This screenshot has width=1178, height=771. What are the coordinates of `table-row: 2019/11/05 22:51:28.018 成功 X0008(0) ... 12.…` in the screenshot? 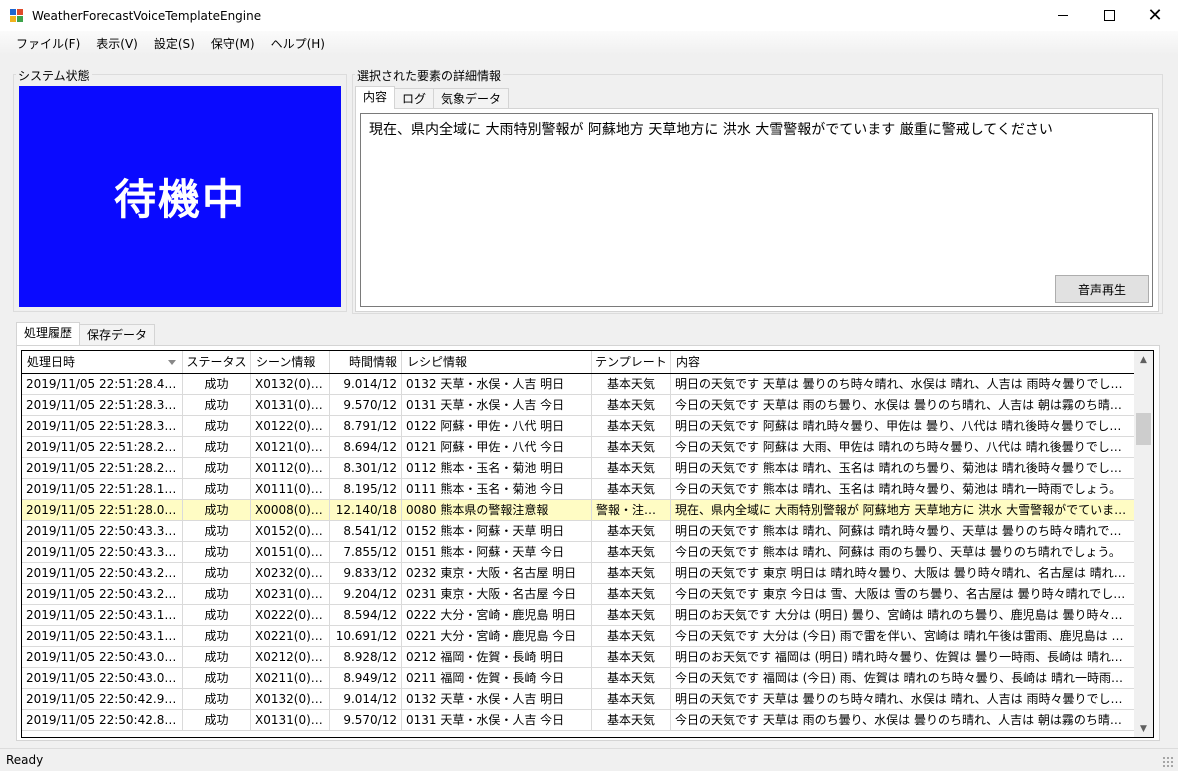 It's located at (578, 510).